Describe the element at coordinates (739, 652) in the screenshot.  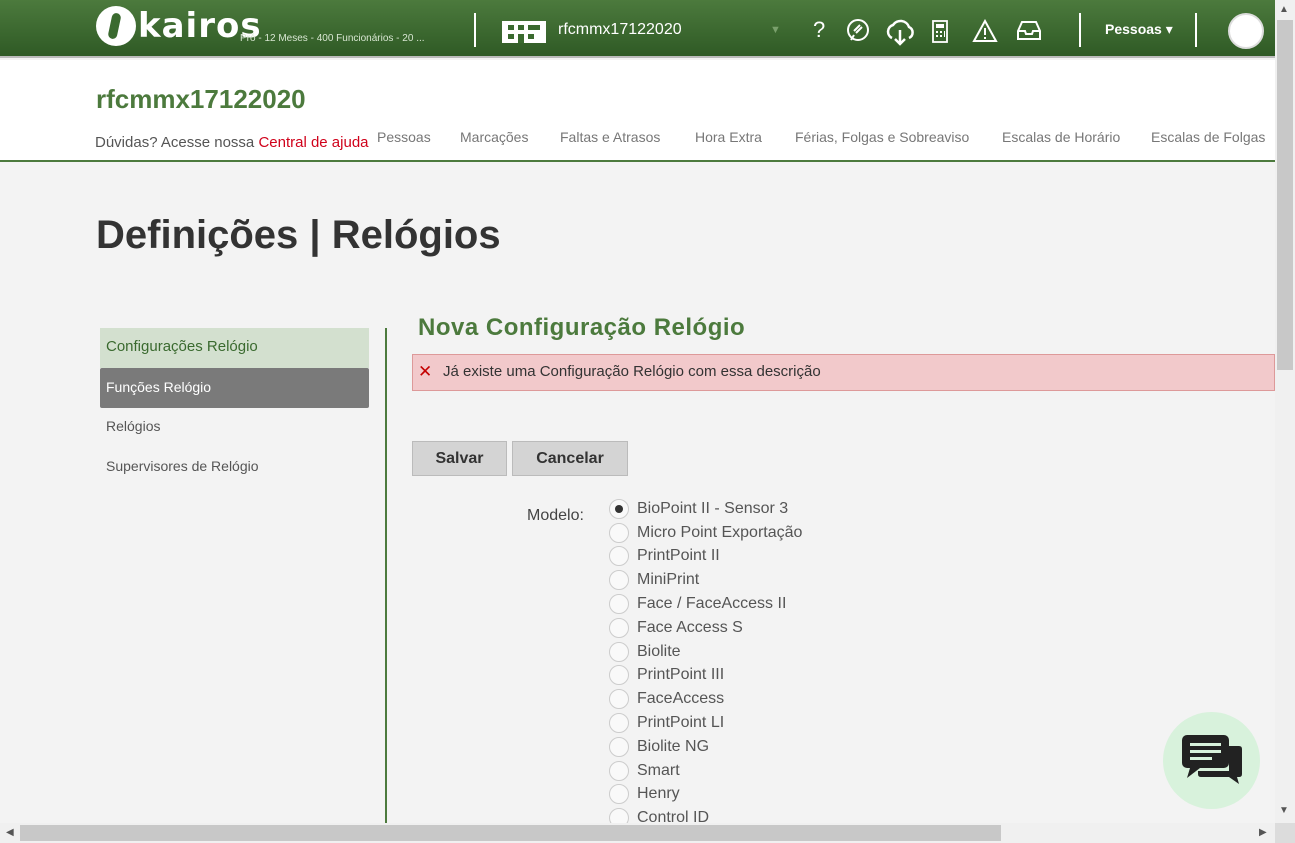
I see `model-option: Biolite` at that location.